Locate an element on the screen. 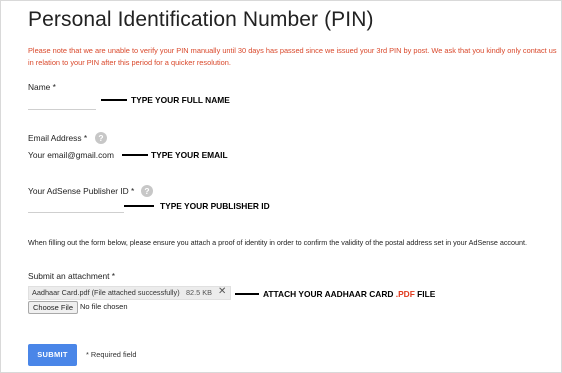 This screenshot has width=562, height=373. email-arrow is located at coordinates (135, 155).